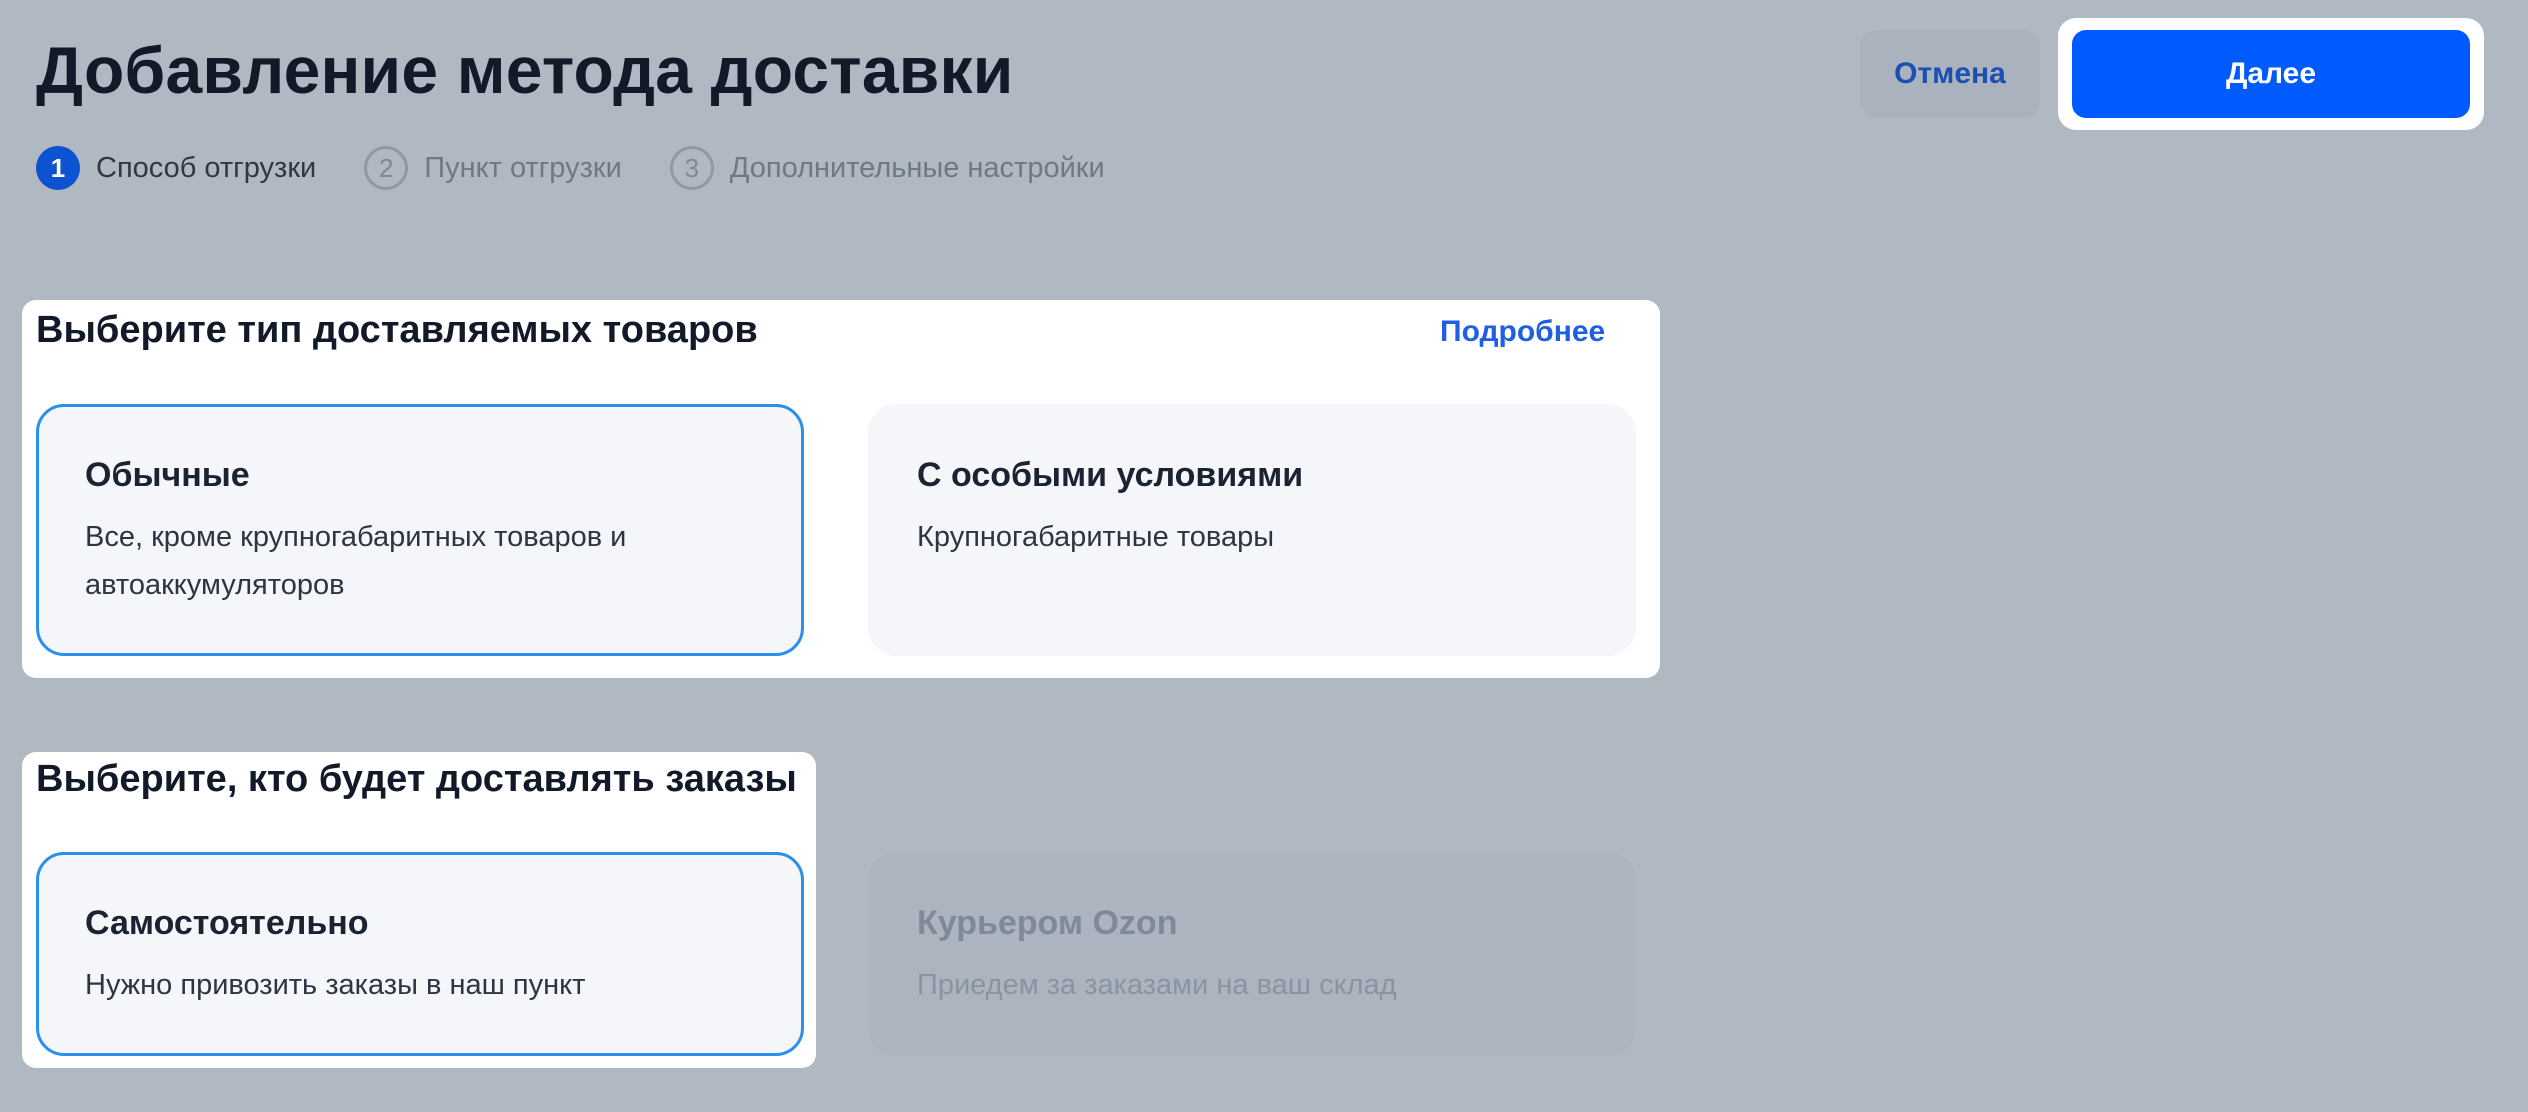 The width and height of the screenshot is (2528, 1112). I want to click on step-number: 1, so click(58, 168).